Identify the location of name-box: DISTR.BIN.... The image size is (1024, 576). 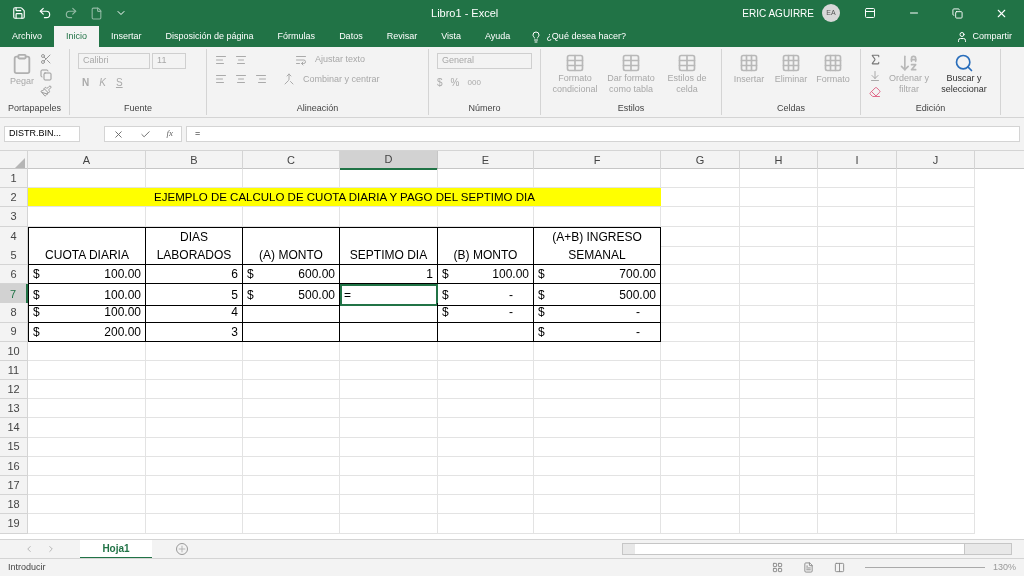
(42, 134).